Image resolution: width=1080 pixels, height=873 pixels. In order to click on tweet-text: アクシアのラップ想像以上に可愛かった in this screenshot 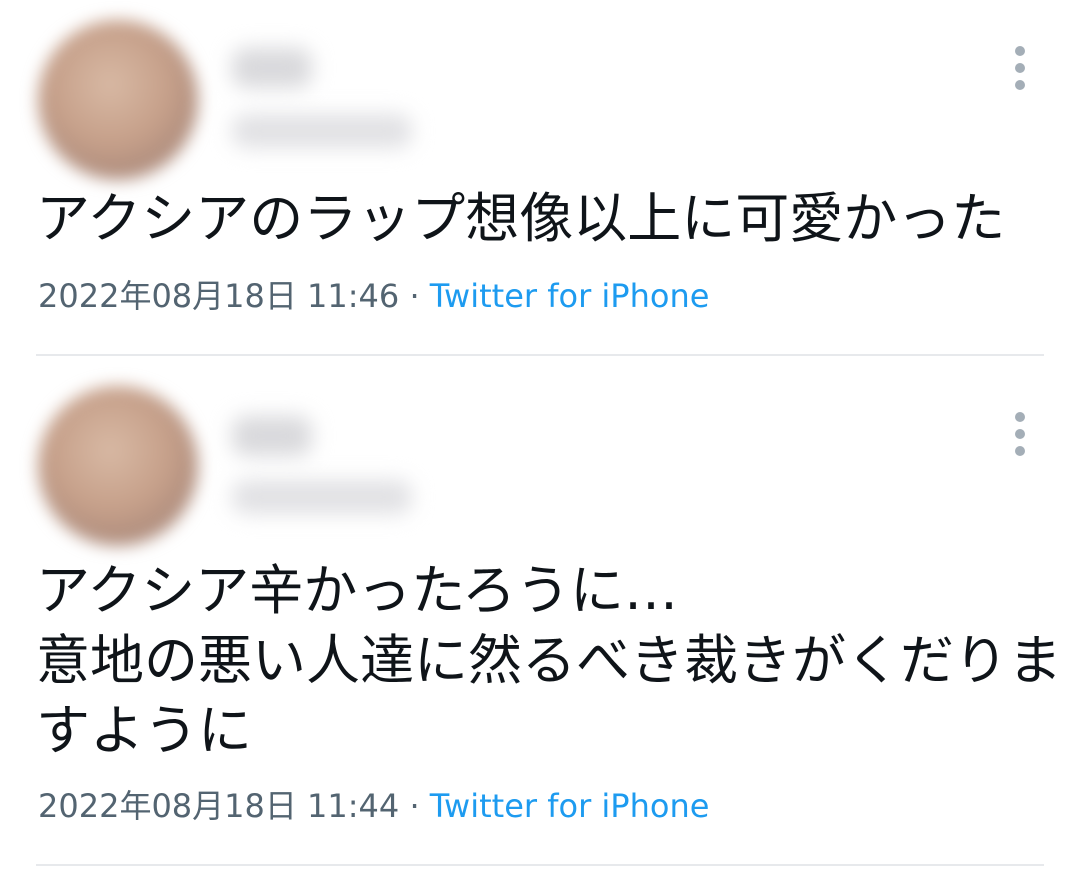, I will do `click(521, 218)`.